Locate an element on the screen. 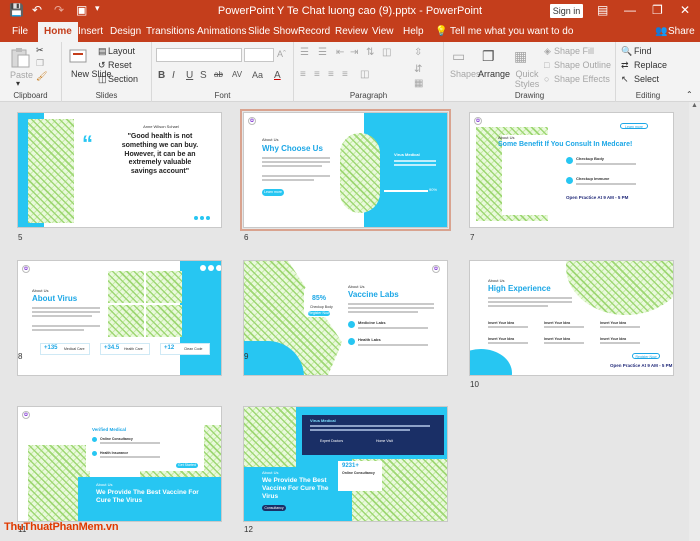 This screenshot has height=541, width=700. tab-home: Home is located at coordinates (58, 32).